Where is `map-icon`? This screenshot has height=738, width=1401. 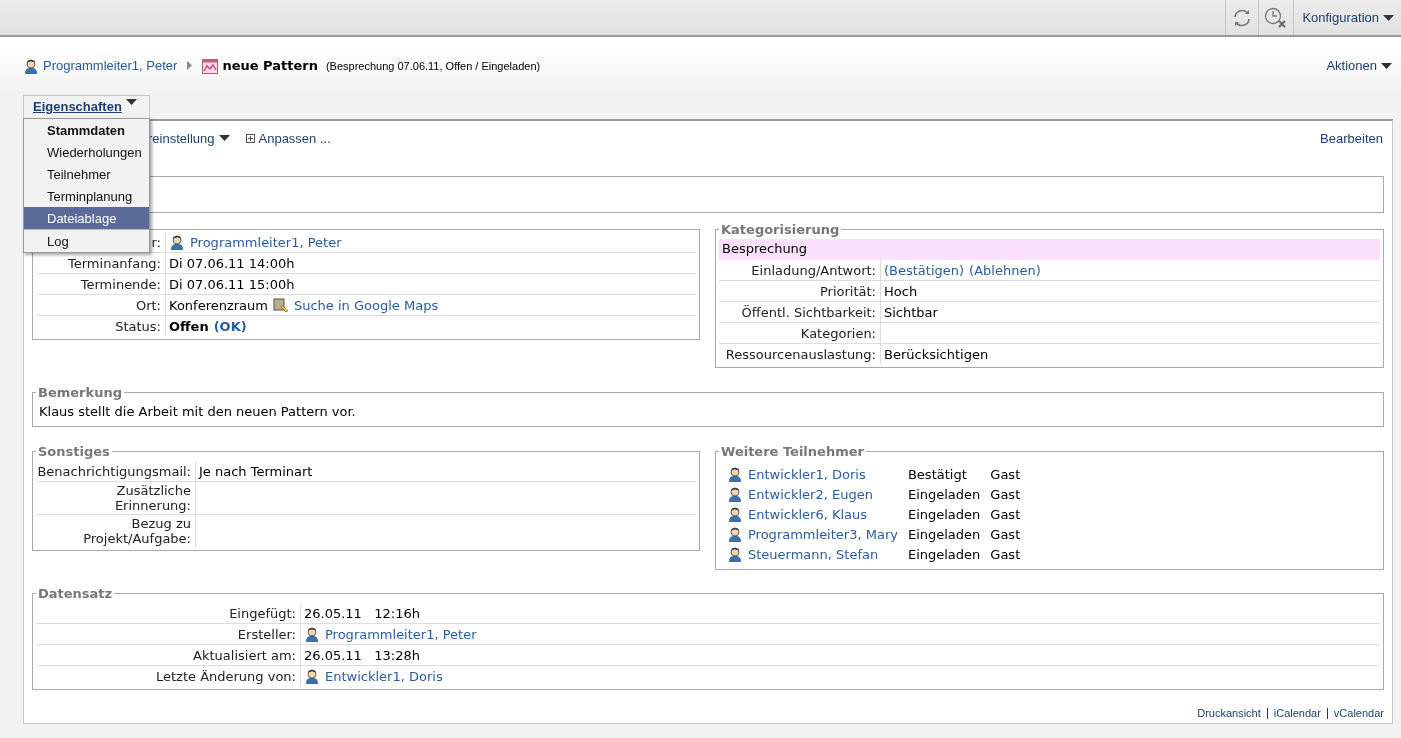
map-icon is located at coordinates (281, 305).